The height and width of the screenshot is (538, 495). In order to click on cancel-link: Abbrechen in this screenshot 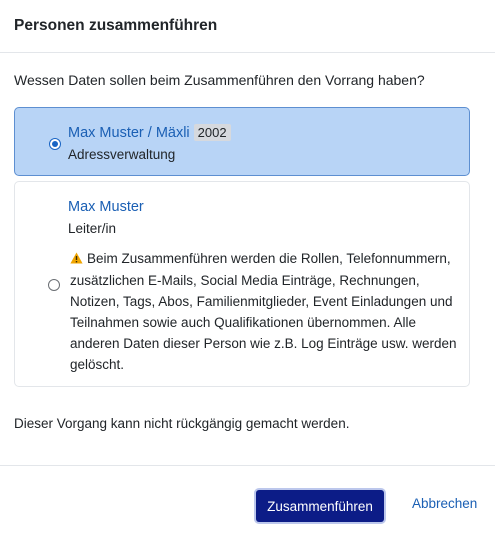, I will do `click(444, 503)`.